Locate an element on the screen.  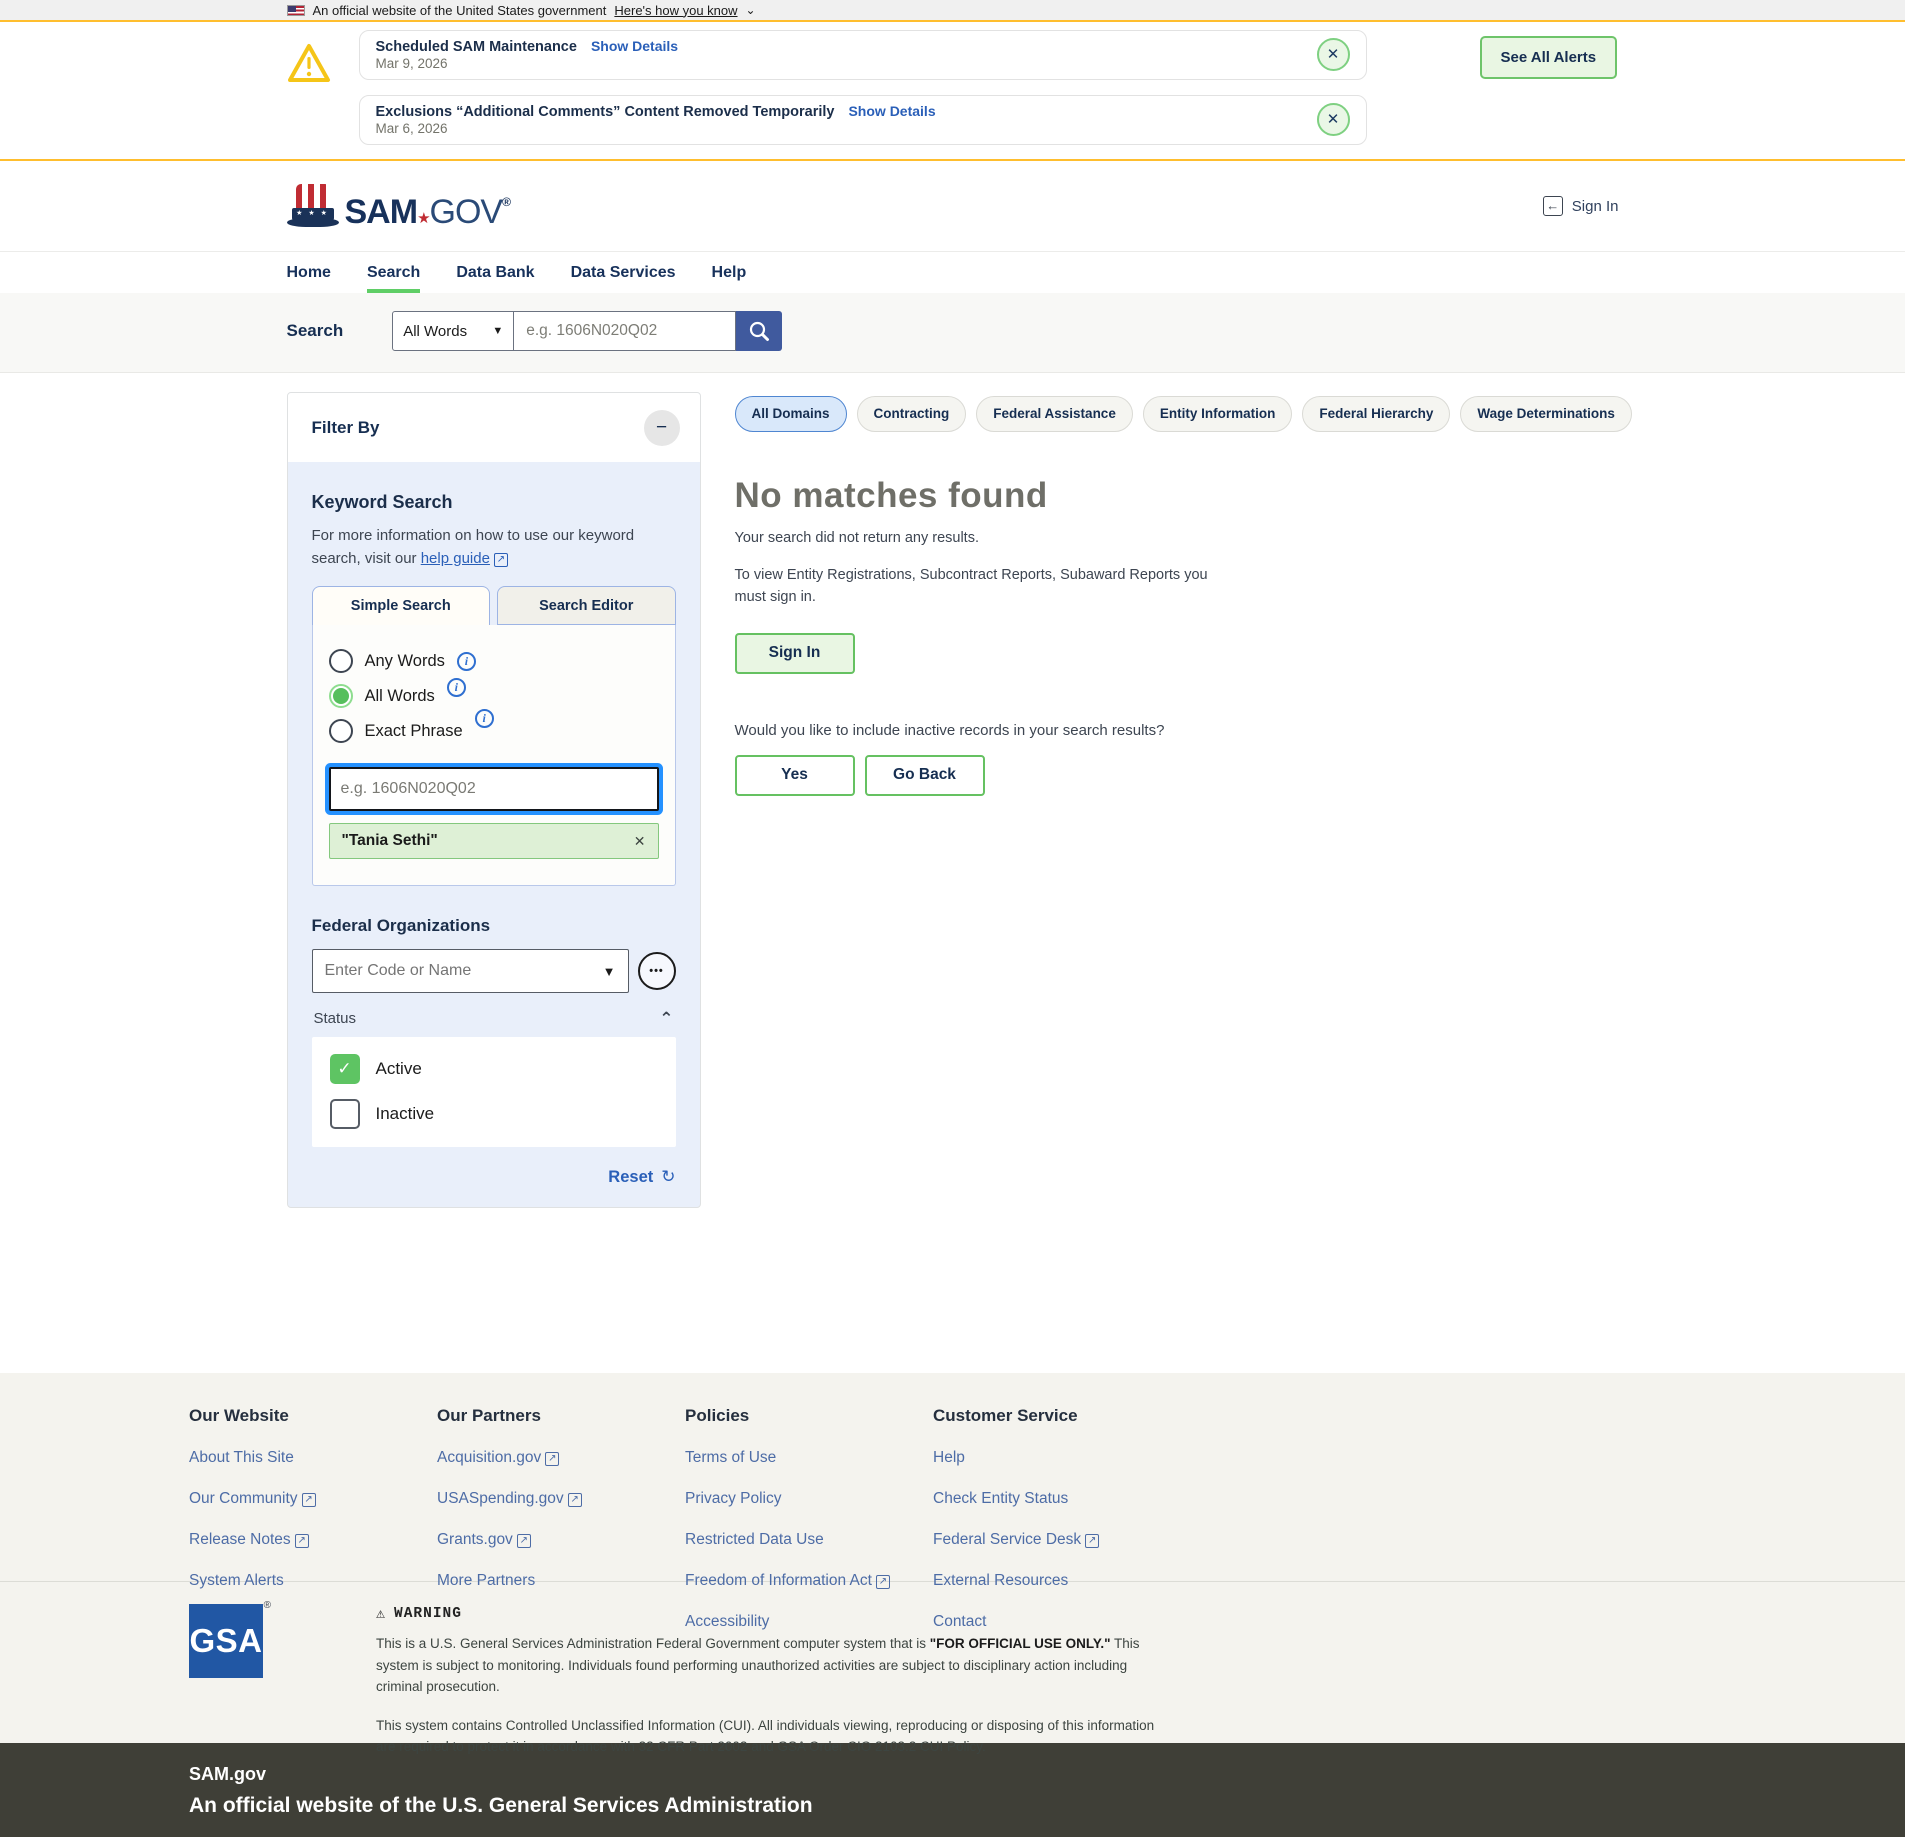
search-band: Search All Words ▼ is located at coordinates (952, 333).